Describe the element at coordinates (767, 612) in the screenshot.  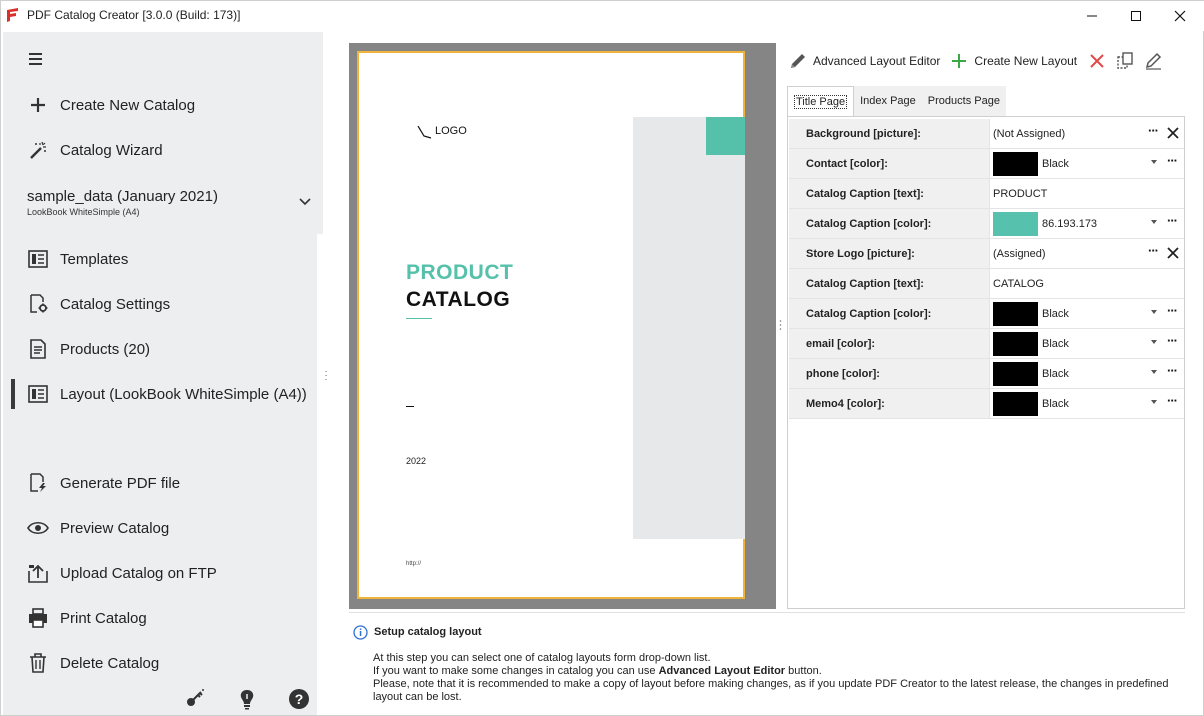
I see `info-divider` at that location.